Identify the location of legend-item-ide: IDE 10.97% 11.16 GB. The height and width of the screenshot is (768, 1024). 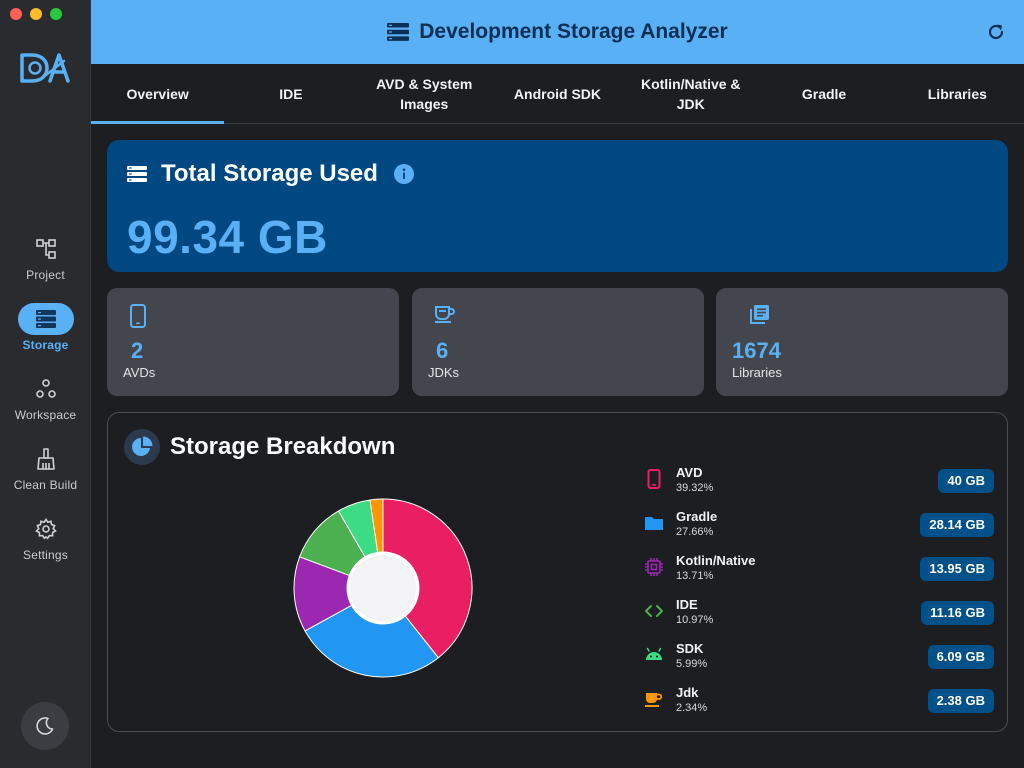
(819, 613).